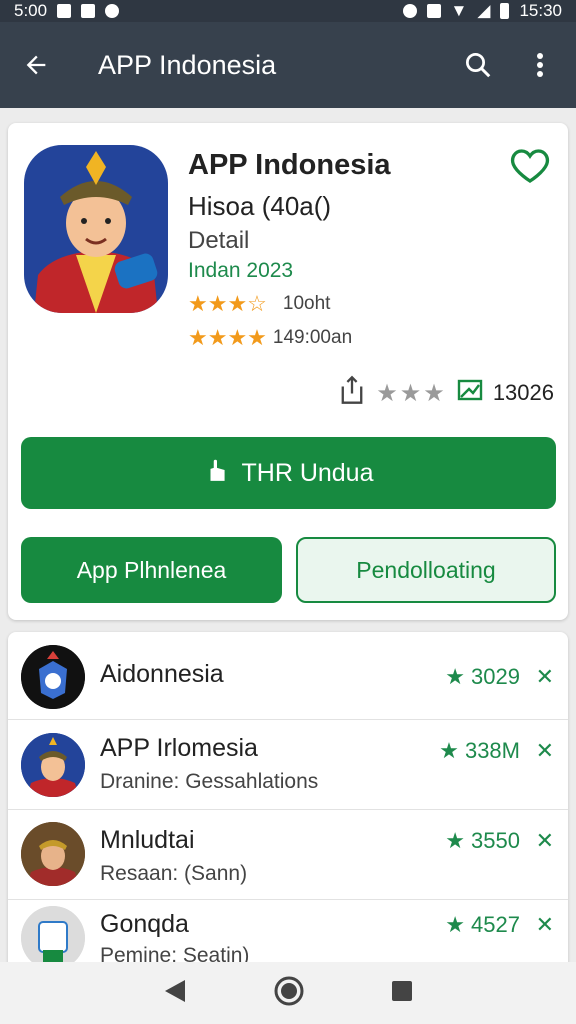 The height and width of the screenshot is (1024, 576). I want to click on app-name: APP Indonesia, so click(289, 165).